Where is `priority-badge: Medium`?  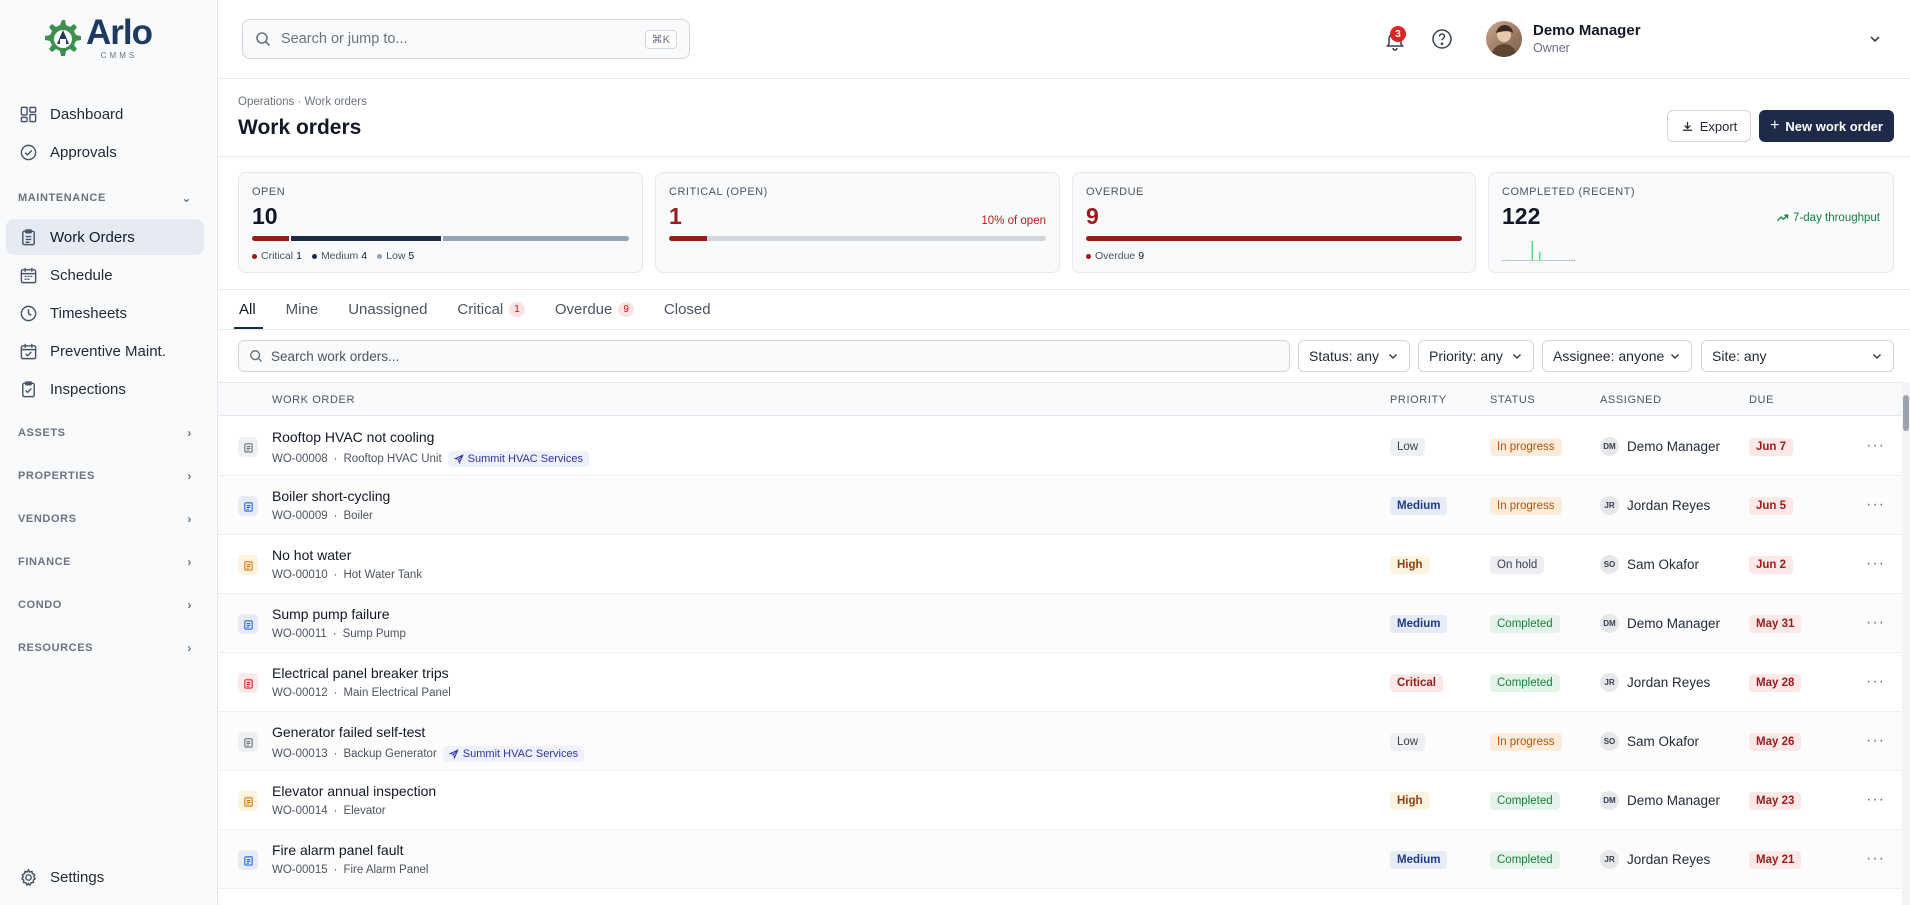
priority-badge: Medium is located at coordinates (1419, 624).